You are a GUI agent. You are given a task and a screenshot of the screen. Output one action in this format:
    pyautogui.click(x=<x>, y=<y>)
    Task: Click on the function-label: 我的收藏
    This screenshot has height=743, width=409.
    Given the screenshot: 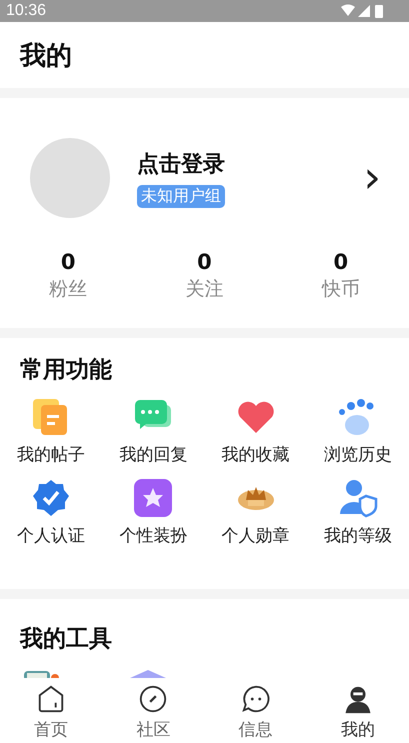 What is the action you would take?
    pyautogui.click(x=256, y=454)
    